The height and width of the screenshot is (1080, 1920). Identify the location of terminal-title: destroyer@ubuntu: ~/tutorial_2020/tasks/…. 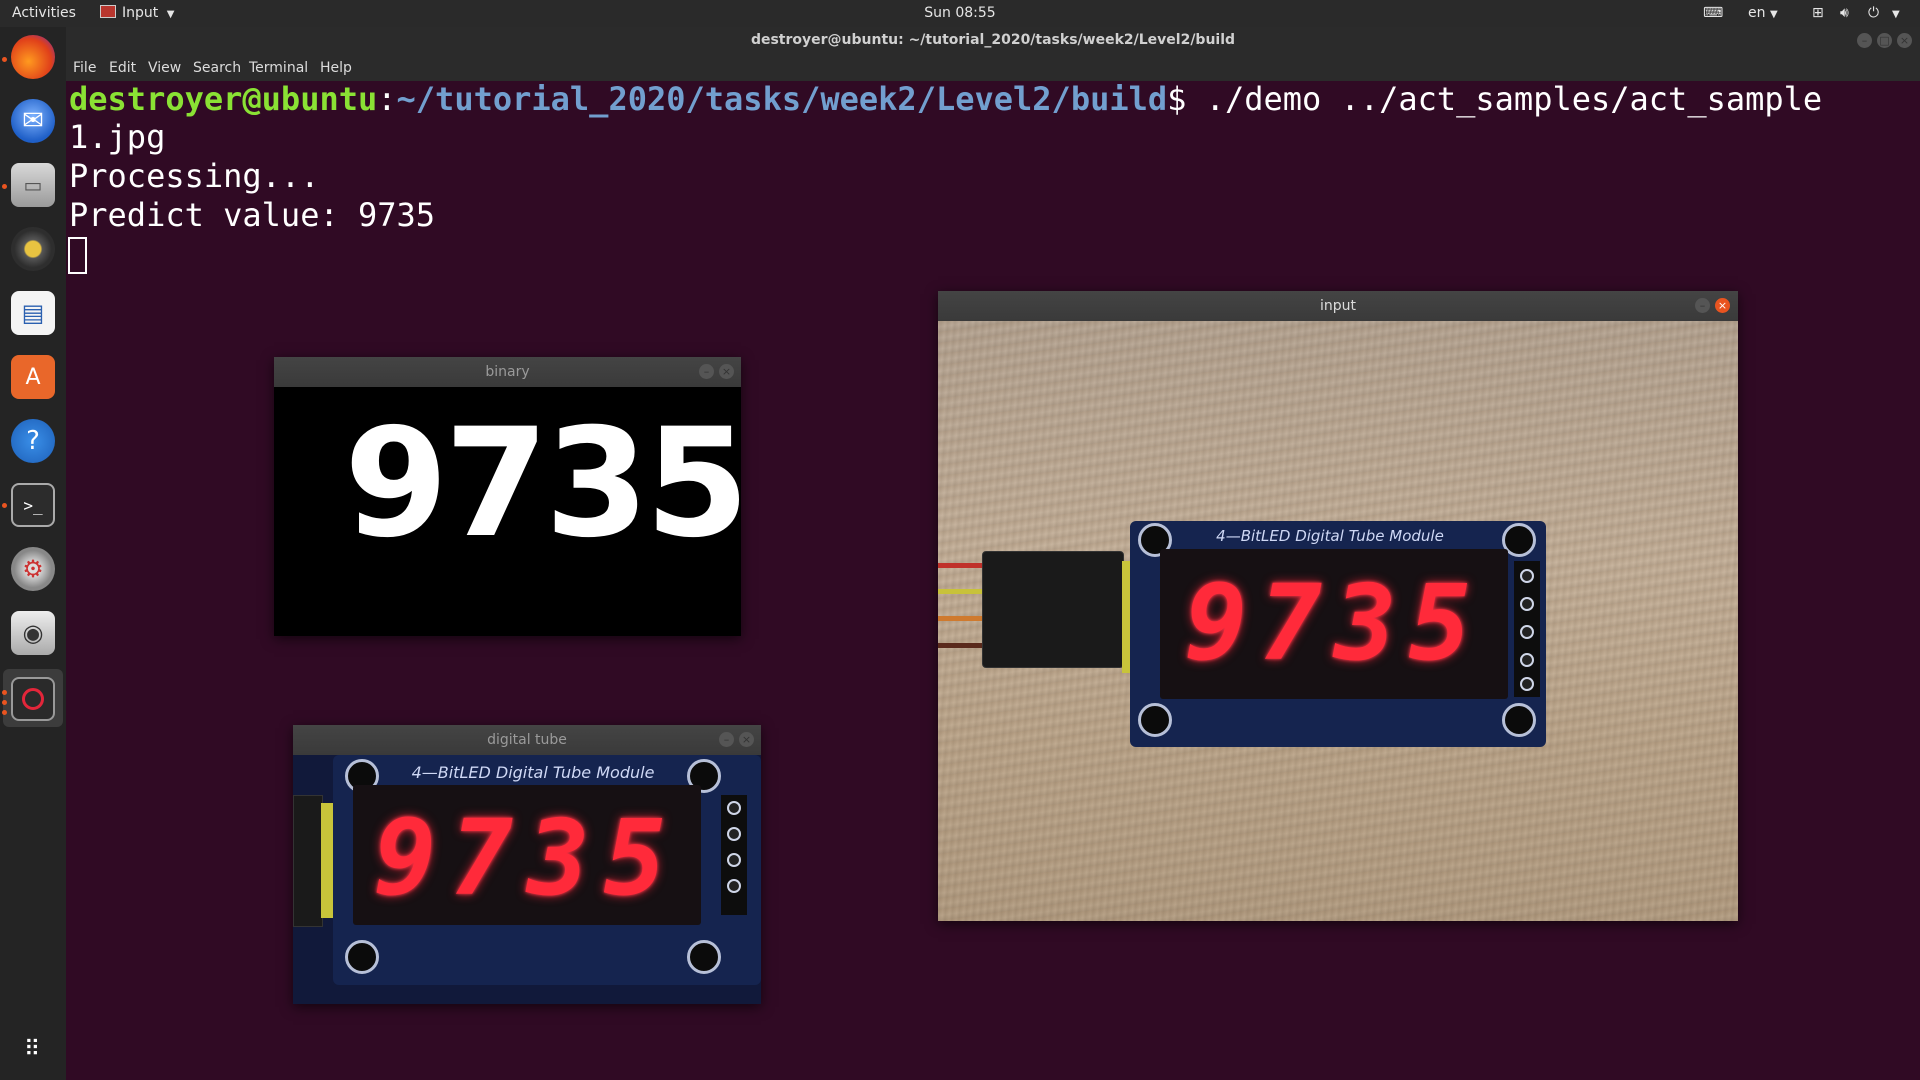
(993, 40).